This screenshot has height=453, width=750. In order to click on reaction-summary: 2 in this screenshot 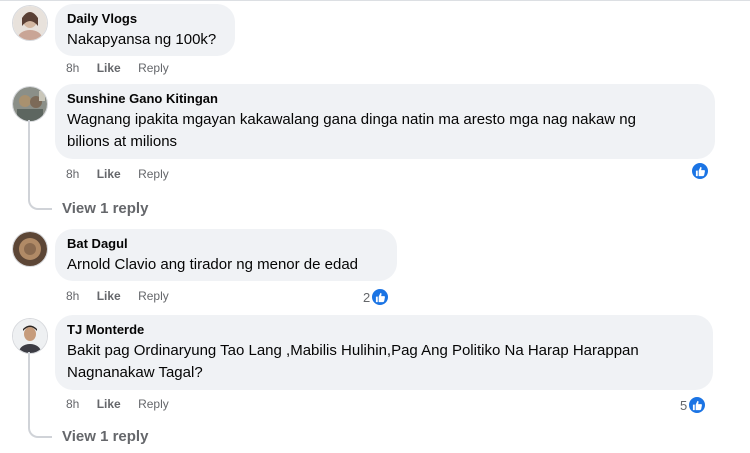, I will do `click(377, 297)`.